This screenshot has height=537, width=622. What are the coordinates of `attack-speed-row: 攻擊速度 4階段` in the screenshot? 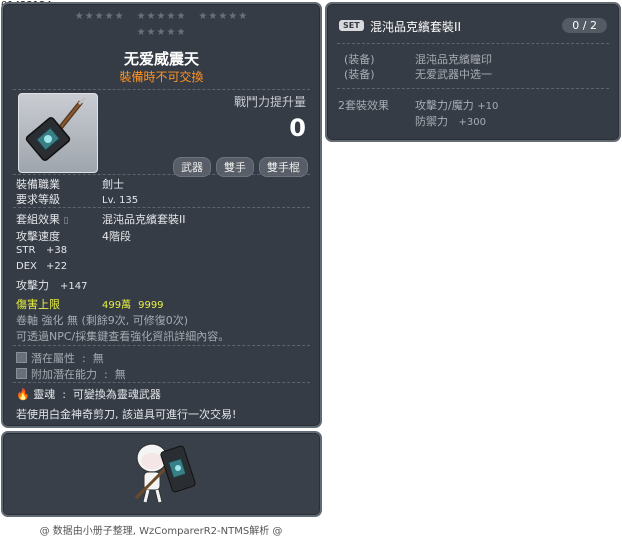 It's located at (73, 236).